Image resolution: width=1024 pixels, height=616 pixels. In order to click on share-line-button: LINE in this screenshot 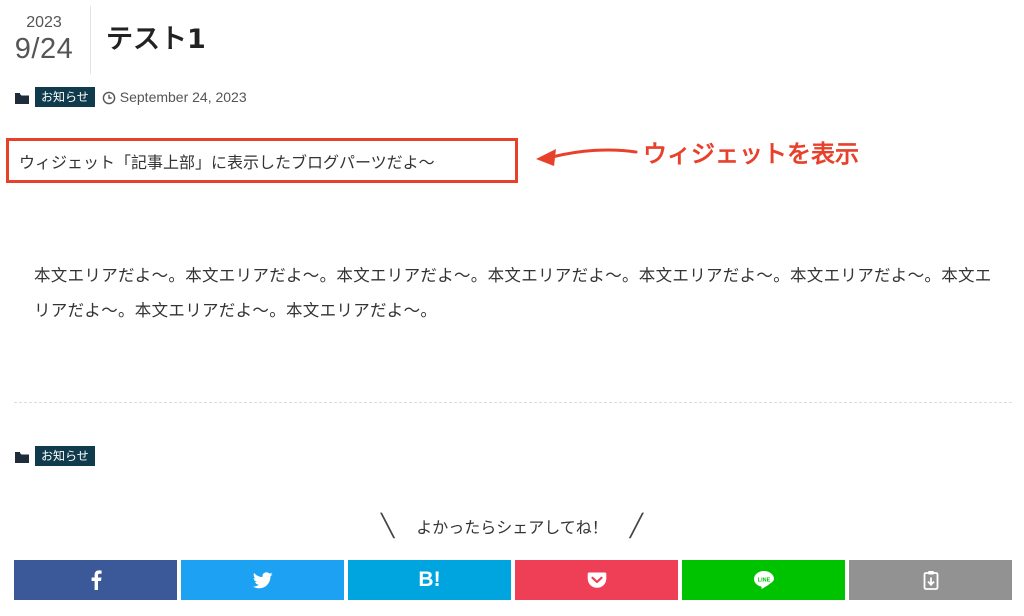, I will do `click(763, 580)`.